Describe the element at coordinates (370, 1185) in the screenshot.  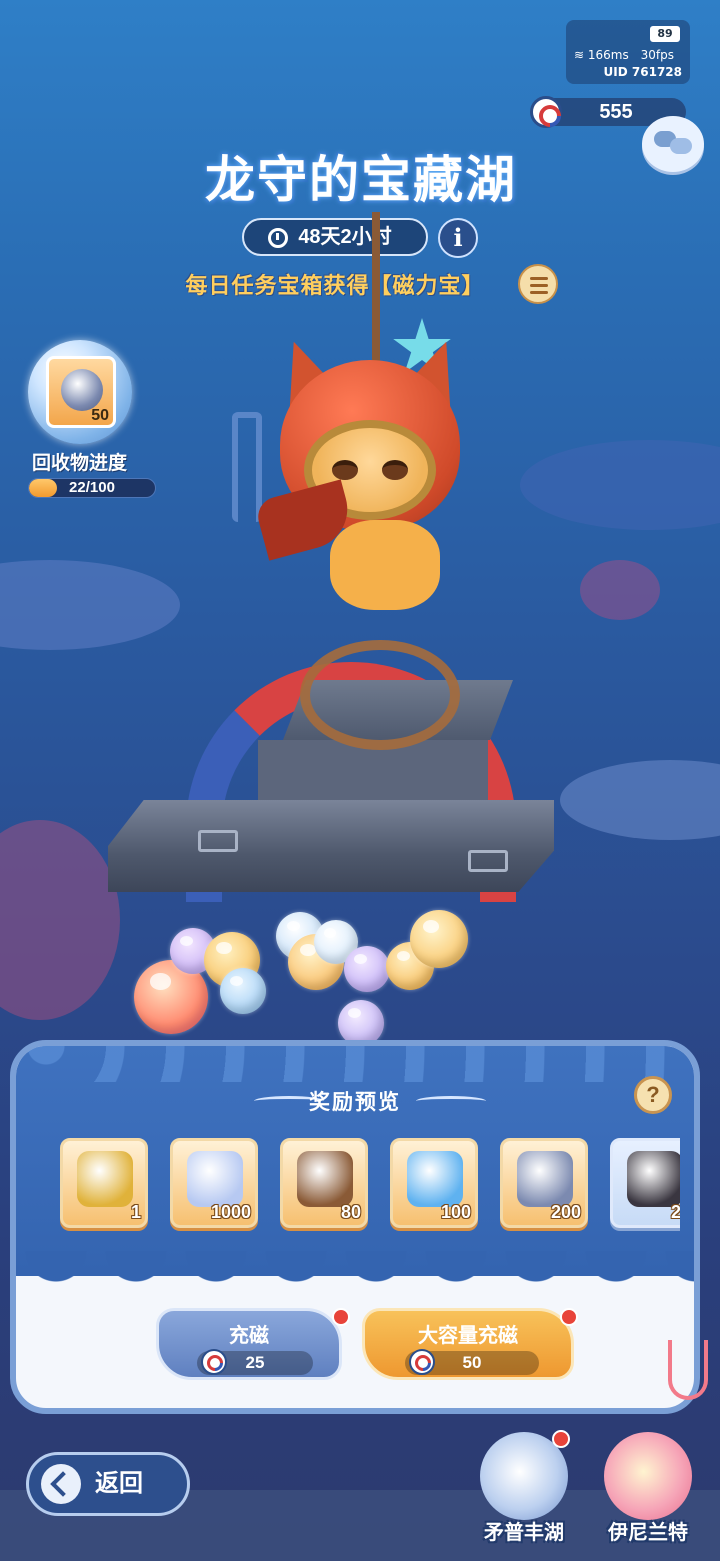
I see `reward-list: 1 1000 80 100 200 25` at that location.